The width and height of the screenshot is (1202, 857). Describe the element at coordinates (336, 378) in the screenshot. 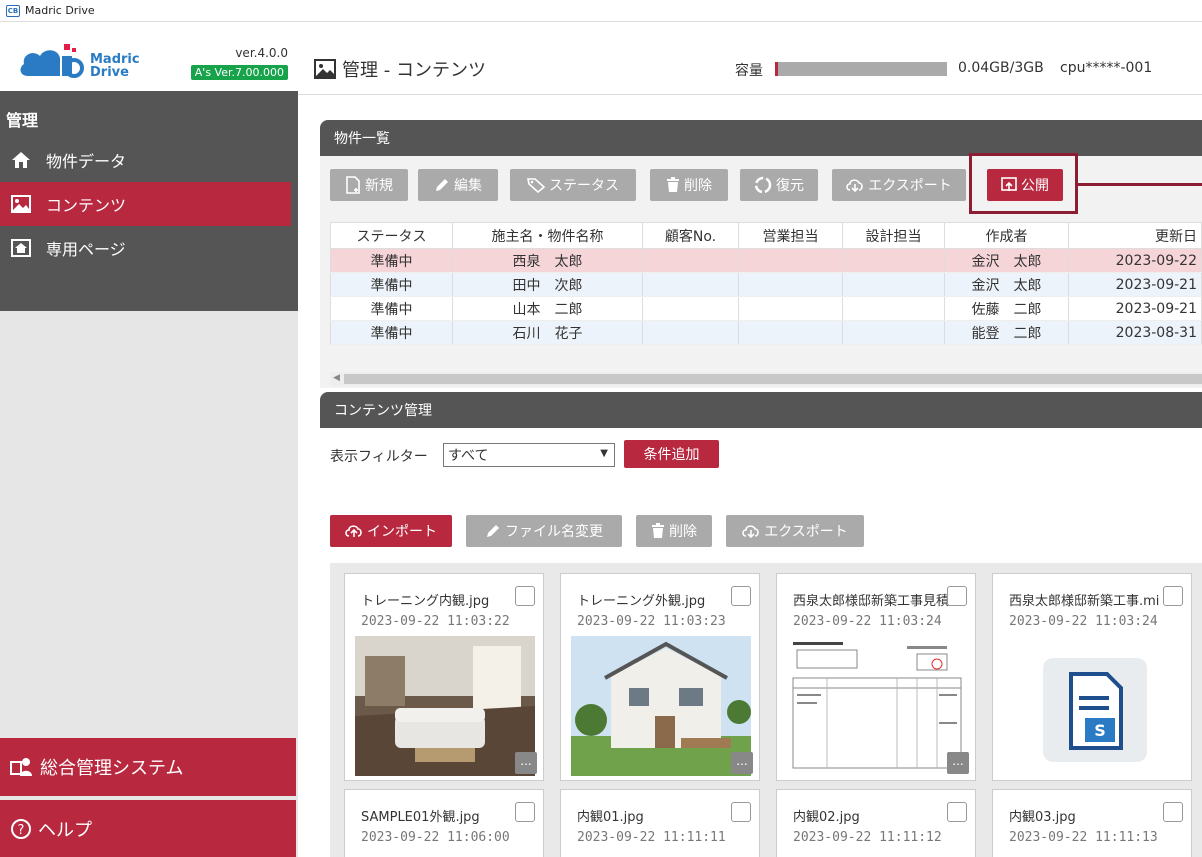

I see `scroll-left-icon: ◀` at that location.